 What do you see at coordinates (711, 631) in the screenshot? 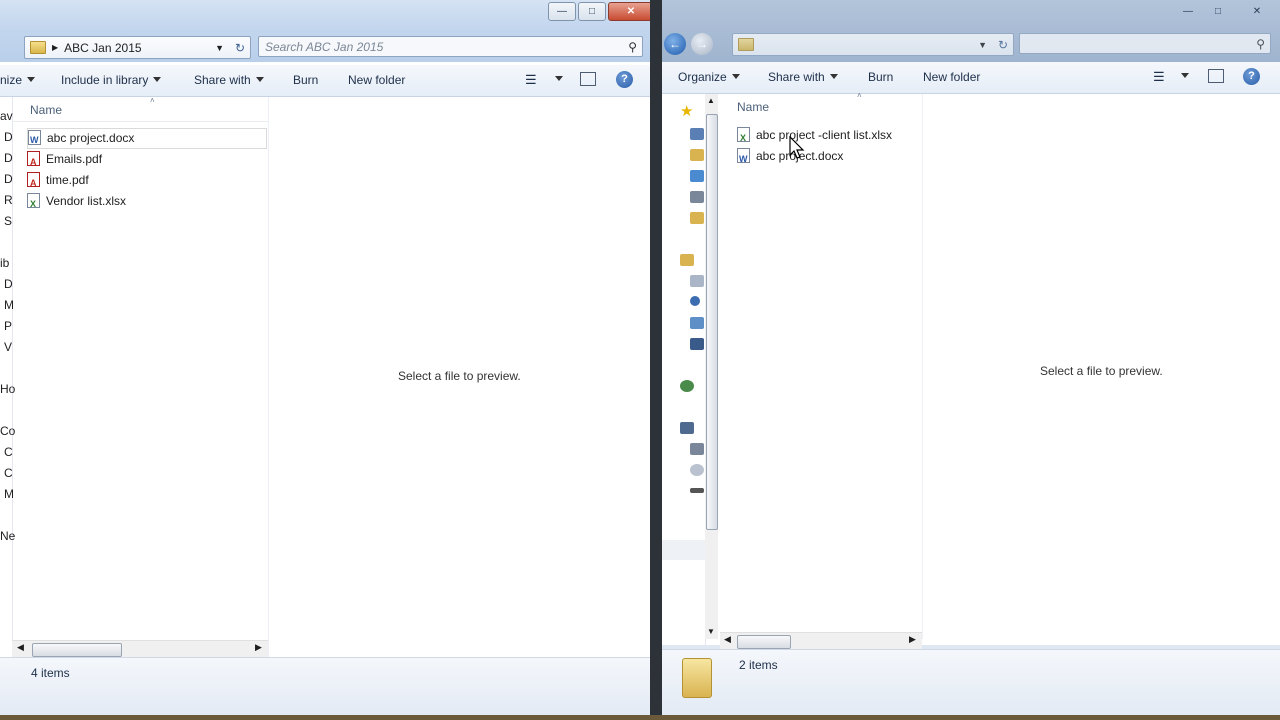
I see `scroll-down-icon: ▼` at bounding box center [711, 631].